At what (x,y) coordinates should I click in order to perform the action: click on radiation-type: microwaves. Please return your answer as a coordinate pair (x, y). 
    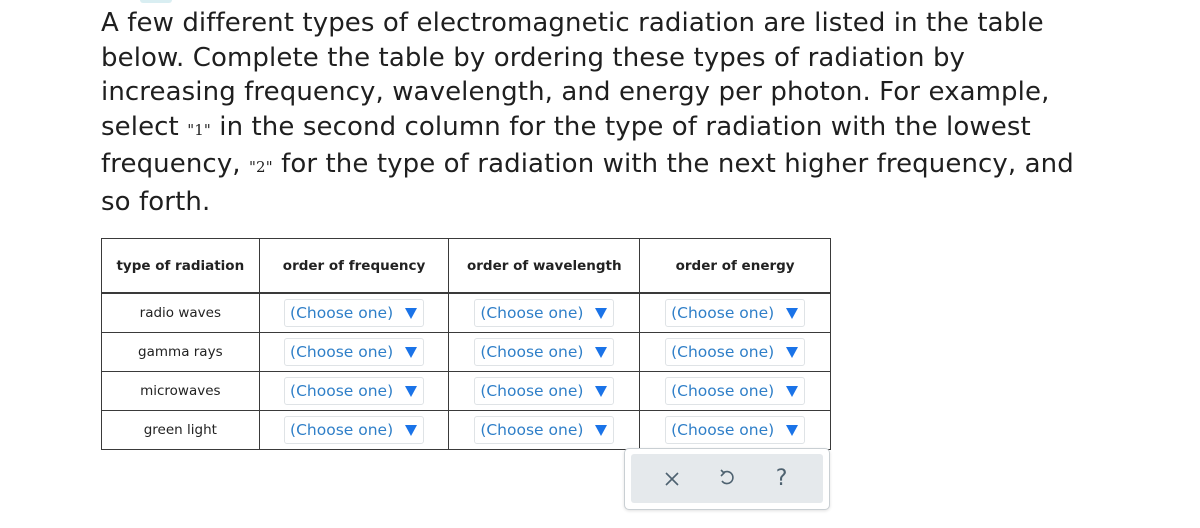
    Looking at the image, I should click on (180, 391).